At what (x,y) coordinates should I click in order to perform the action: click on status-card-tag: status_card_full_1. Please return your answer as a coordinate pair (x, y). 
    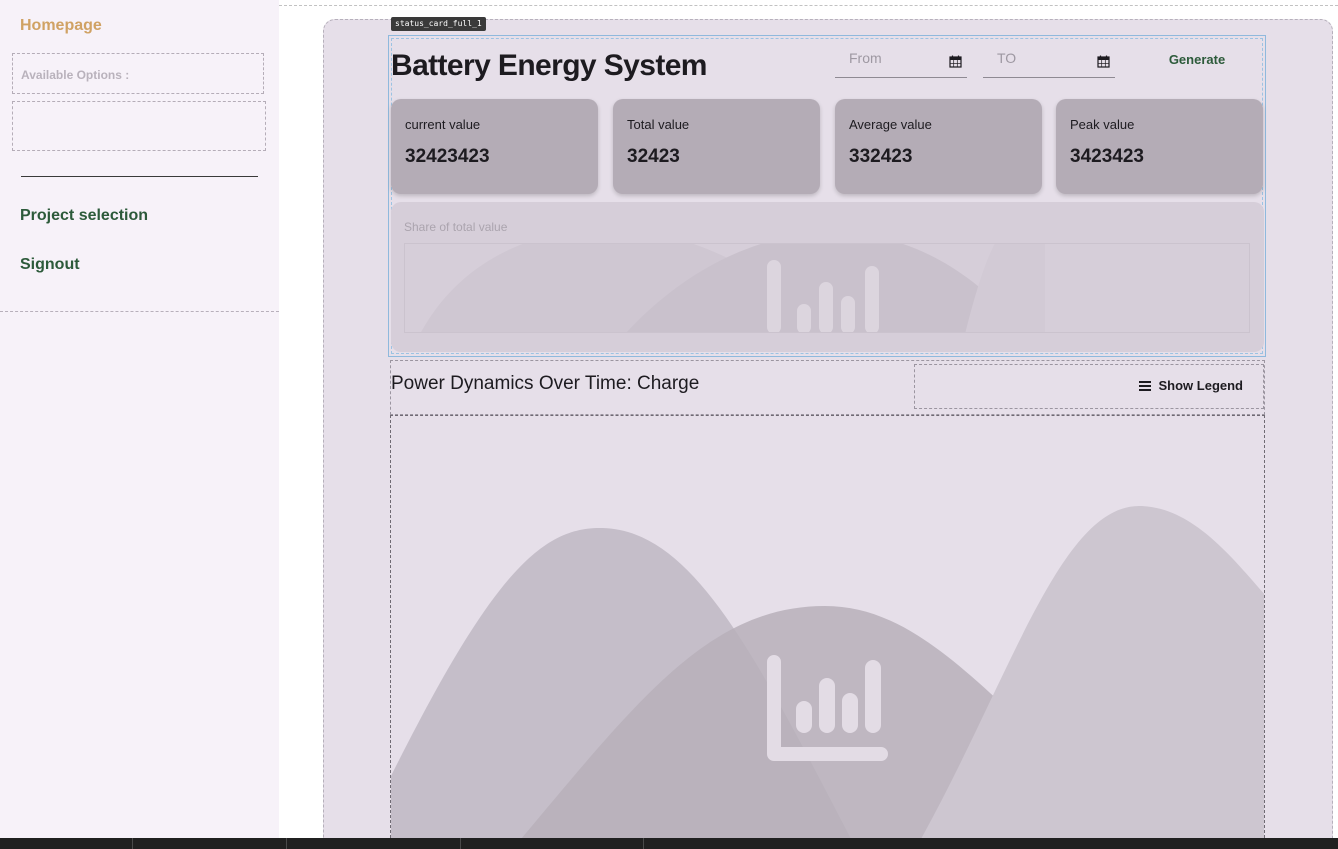
    Looking at the image, I should click on (438, 24).